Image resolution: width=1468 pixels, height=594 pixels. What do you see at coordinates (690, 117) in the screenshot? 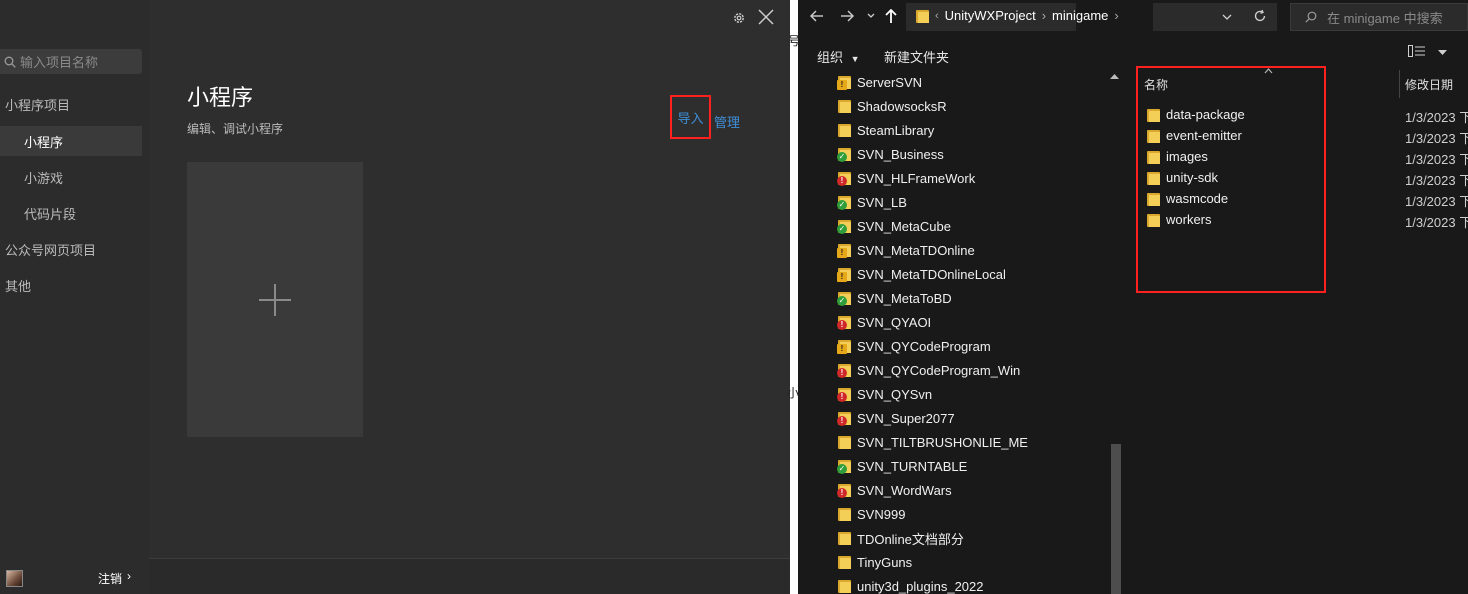
I see `import-button: 导入` at bounding box center [690, 117].